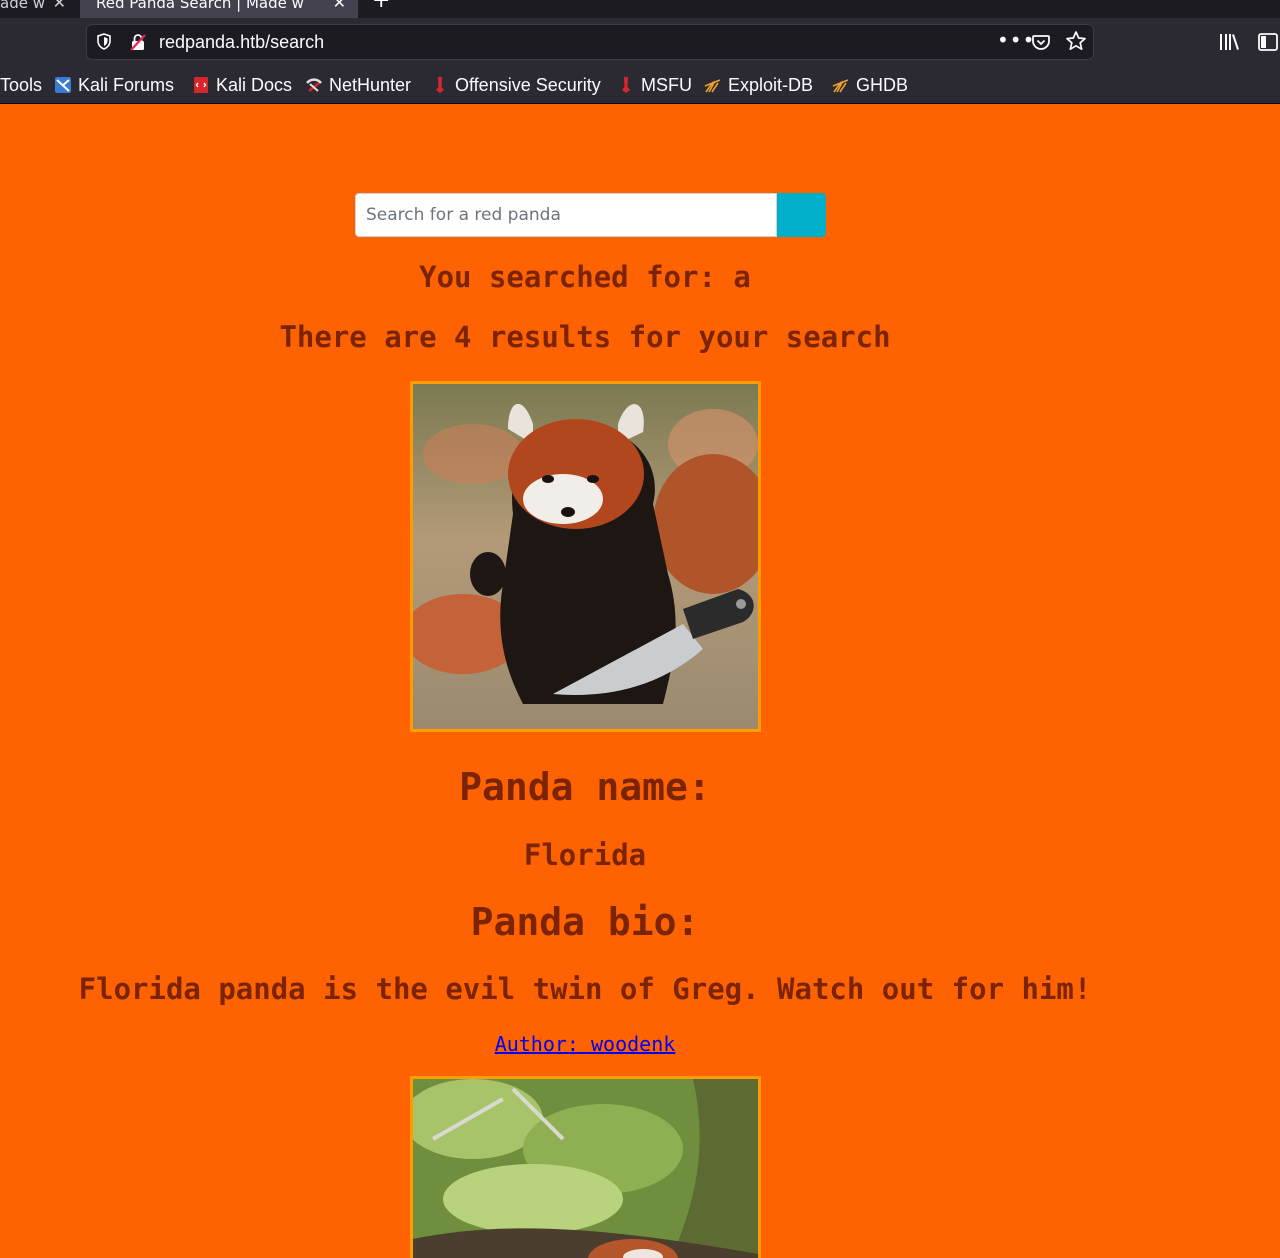 Image resolution: width=1280 pixels, height=1258 pixels. Describe the element at coordinates (882, 85) in the screenshot. I see `bookmark-label: GHDB` at that location.